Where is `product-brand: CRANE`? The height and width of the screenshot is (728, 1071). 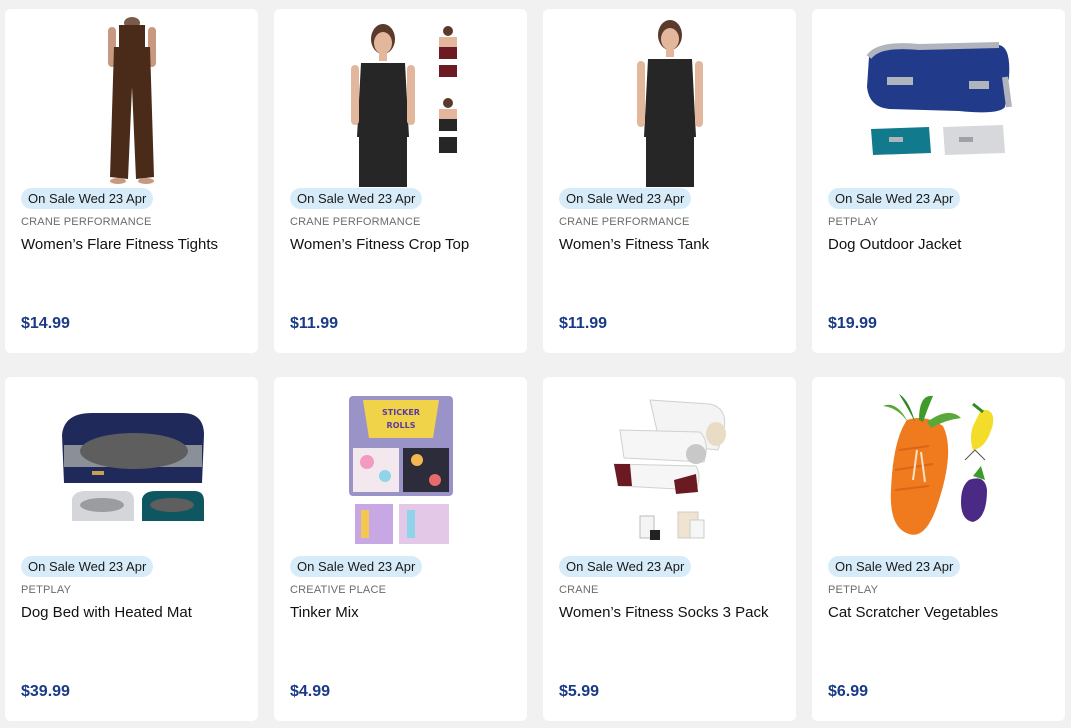 product-brand: CRANE is located at coordinates (579, 590).